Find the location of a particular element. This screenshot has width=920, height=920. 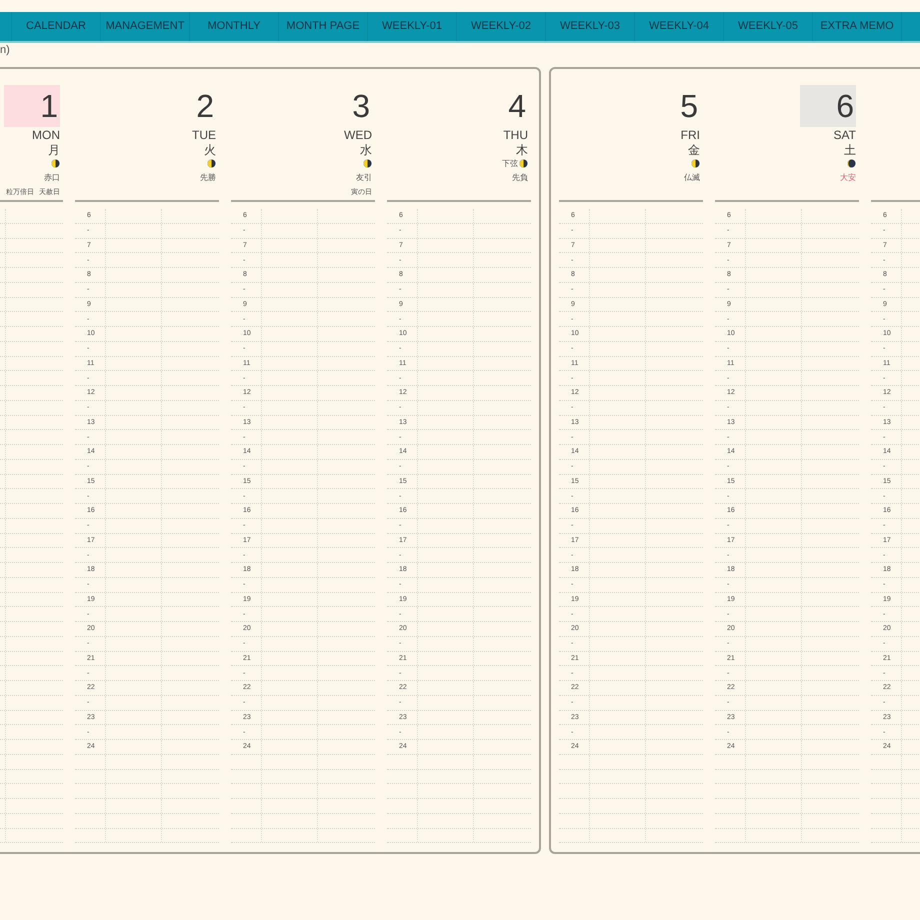

nav-tab: EXTRA MEMO is located at coordinates (857, 26).